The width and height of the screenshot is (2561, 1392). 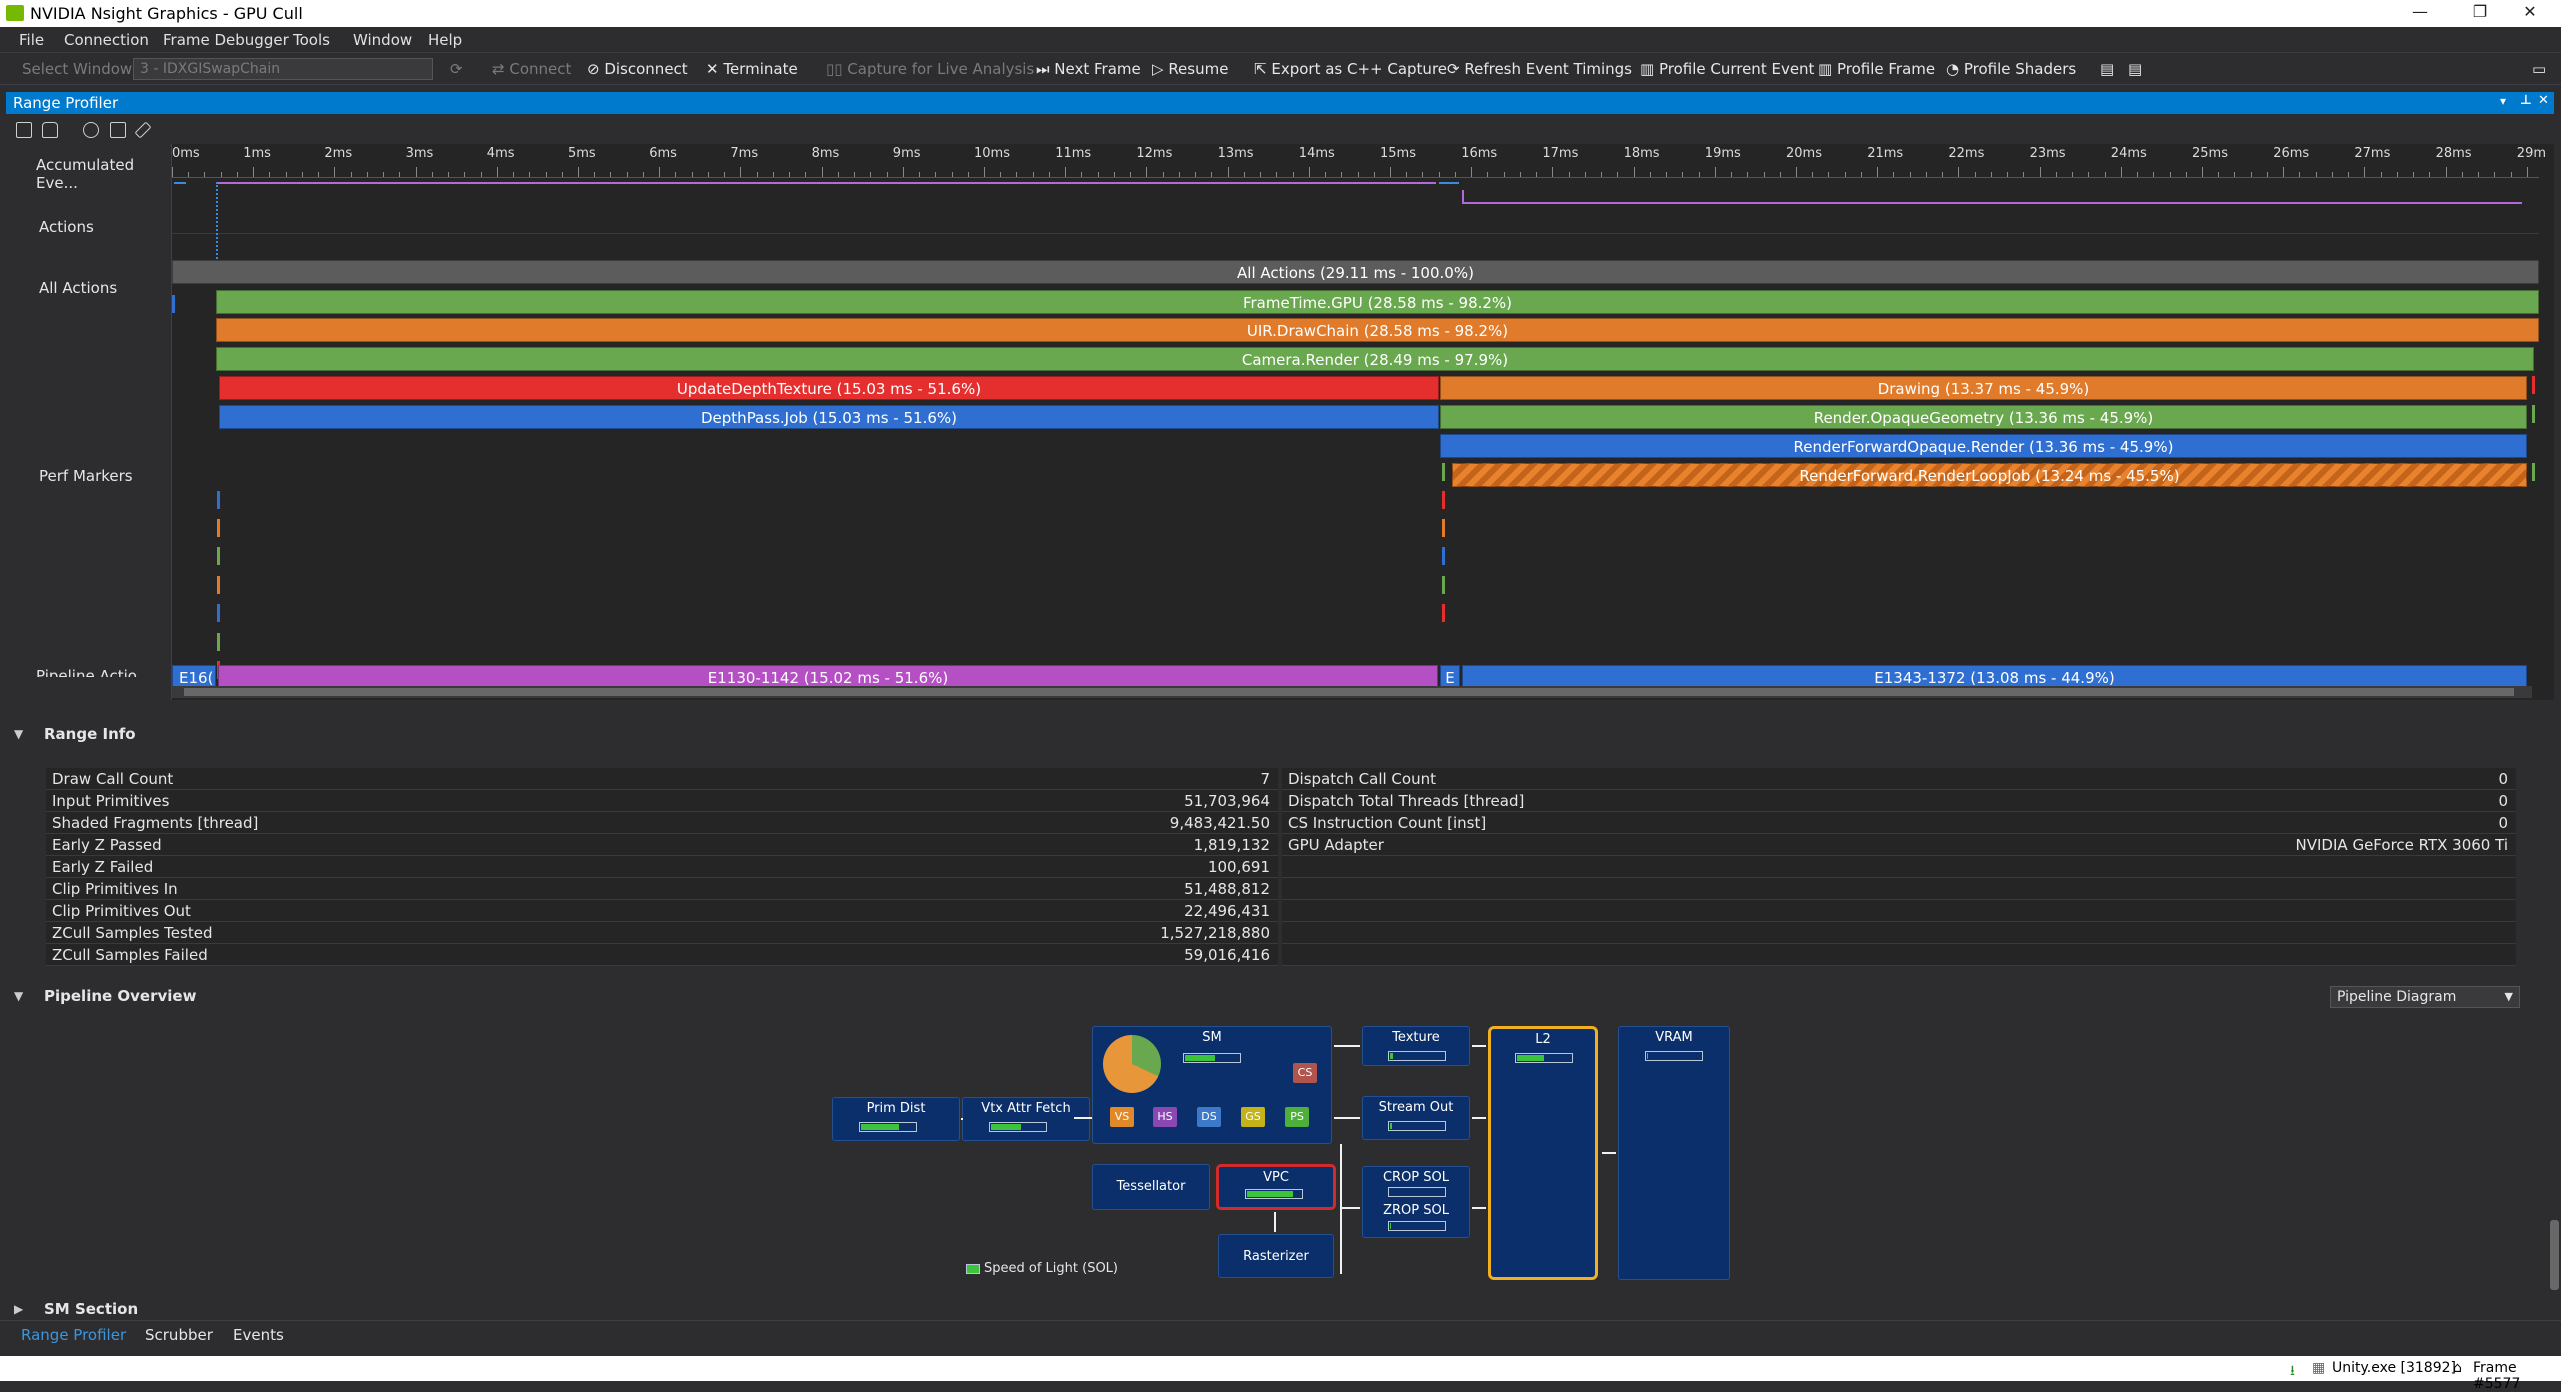 I want to click on menu-frame-debugger: Frame Debugger, so click(x=226, y=40).